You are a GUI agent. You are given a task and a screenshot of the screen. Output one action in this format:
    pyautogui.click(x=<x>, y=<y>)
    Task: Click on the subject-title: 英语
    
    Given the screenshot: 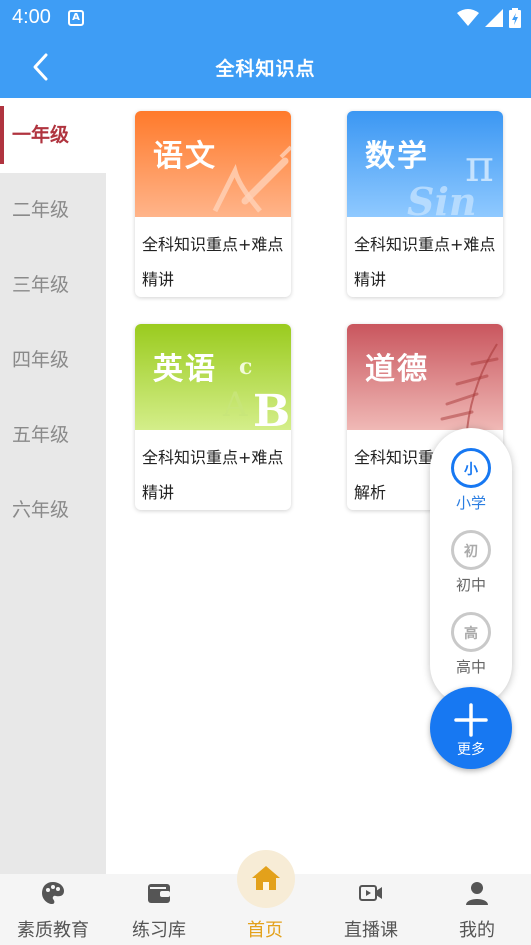 What is the action you would take?
    pyautogui.click(x=185, y=369)
    